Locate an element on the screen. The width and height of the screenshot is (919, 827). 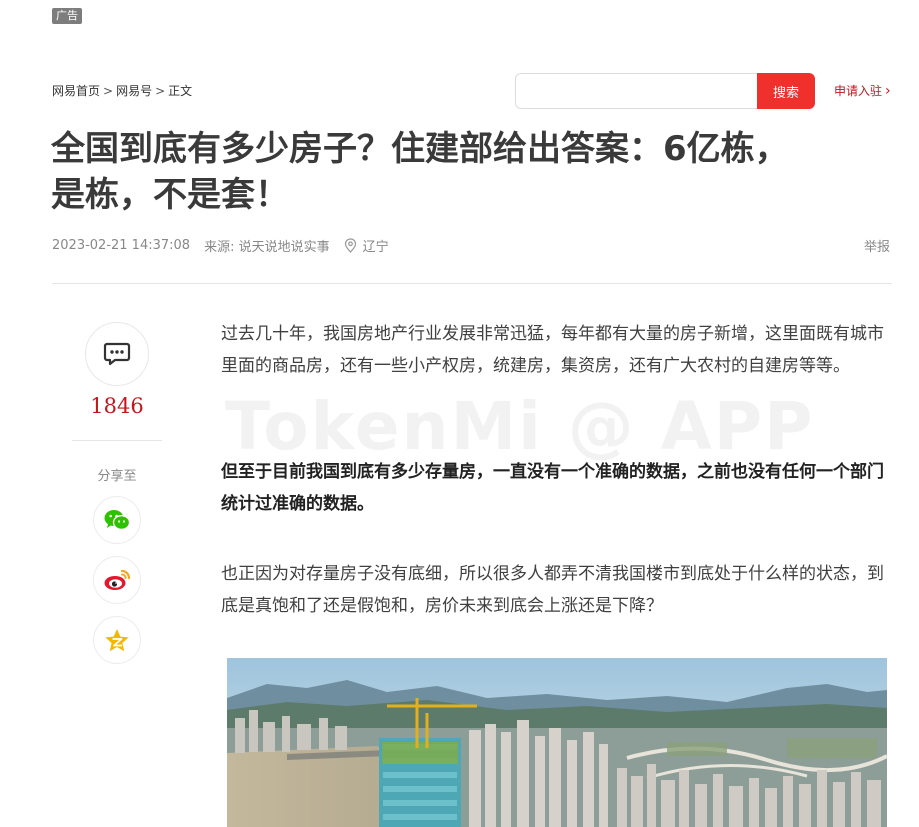
breadcrumb-current: 正文 is located at coordinates (180, 91).